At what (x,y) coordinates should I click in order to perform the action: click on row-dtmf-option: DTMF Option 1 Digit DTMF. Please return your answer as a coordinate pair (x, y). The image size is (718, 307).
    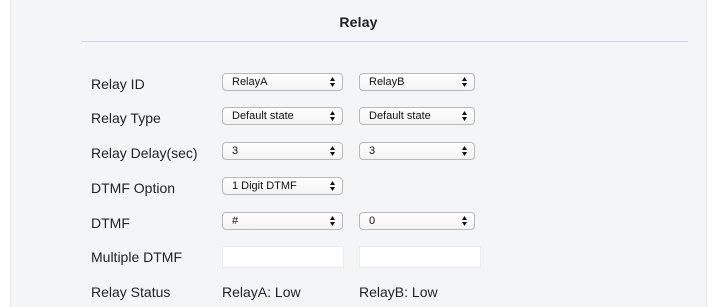
    Looking at the image, I should click on (358, 188).